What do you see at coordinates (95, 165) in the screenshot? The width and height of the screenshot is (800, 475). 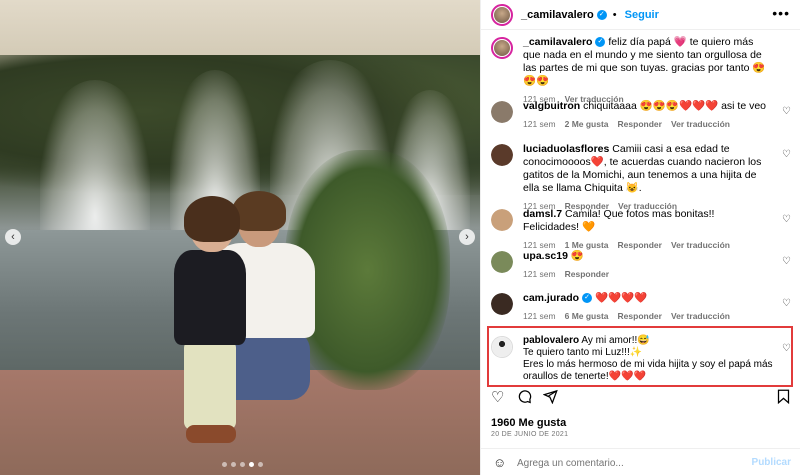 I see `fountain-jet` at bounding box center [95, 165].